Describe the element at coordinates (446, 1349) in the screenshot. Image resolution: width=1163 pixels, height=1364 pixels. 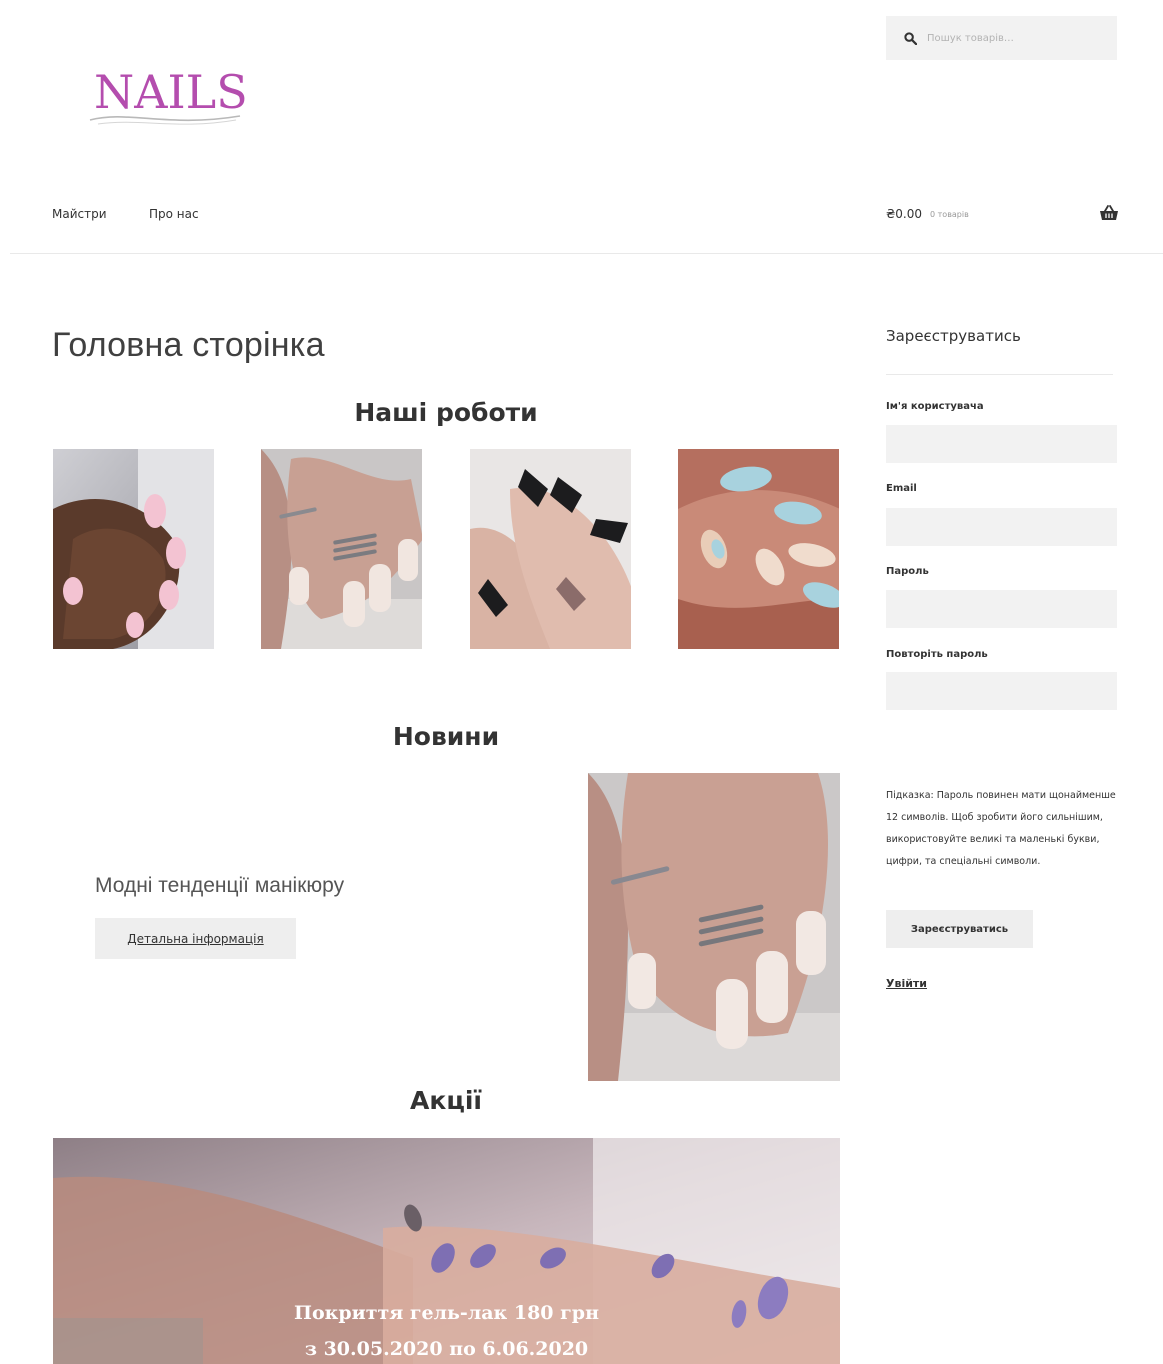
I see `promo-line-2: з 30.05.2020 по 6.06.2020` at that location.